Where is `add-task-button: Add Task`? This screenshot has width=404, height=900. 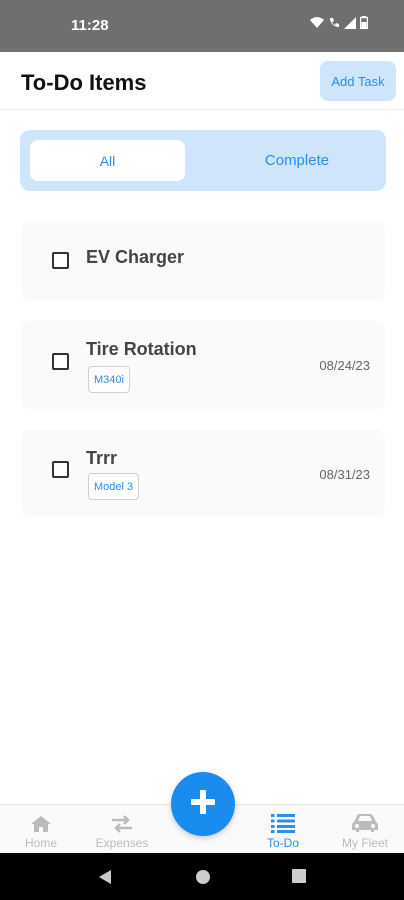 add-task-button: Add Task is located at coordinates (358, 81).